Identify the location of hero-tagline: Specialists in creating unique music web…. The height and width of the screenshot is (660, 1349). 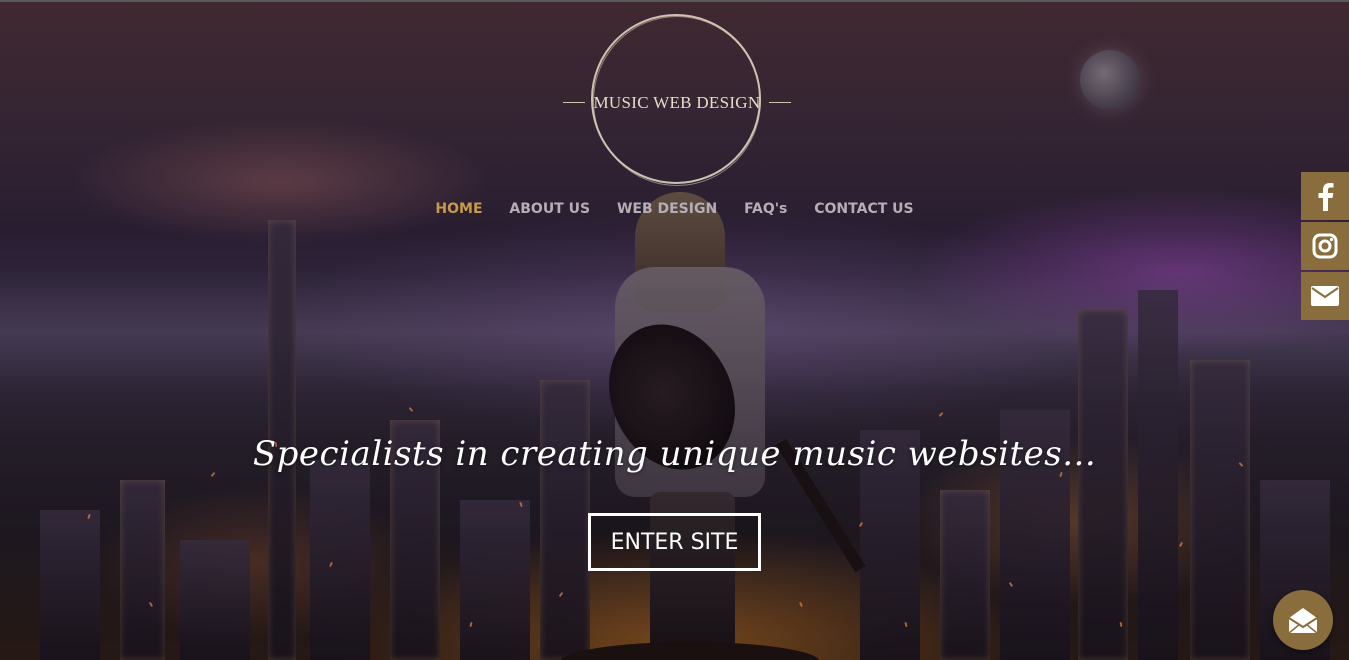
(674, 454).